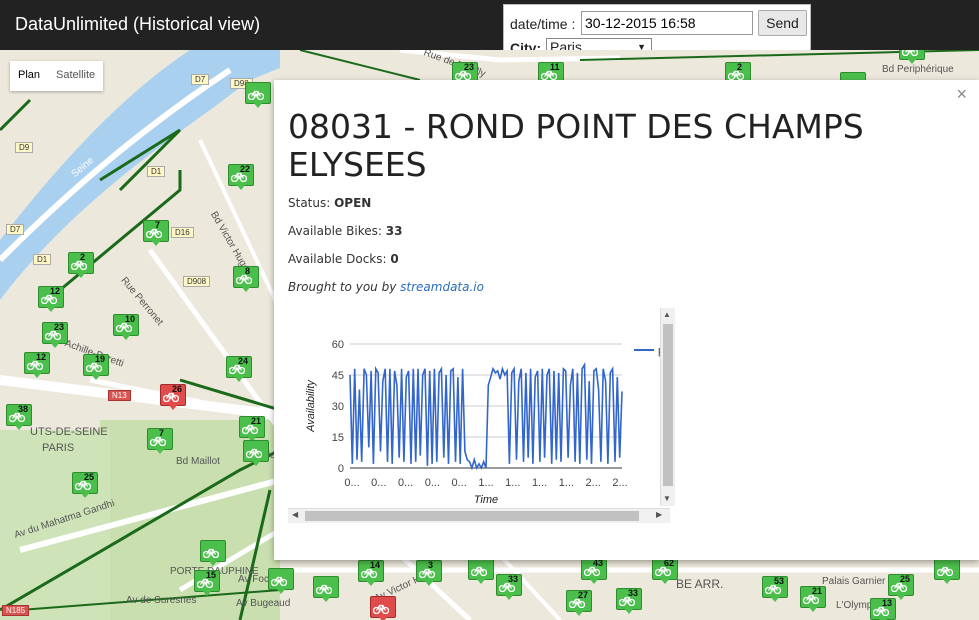 The image size is (979, 620). What do you see at coordinates (75, 76) in the screenshot?
I see `map-type-satellite: Satellite` at bounding box center [75, 76].